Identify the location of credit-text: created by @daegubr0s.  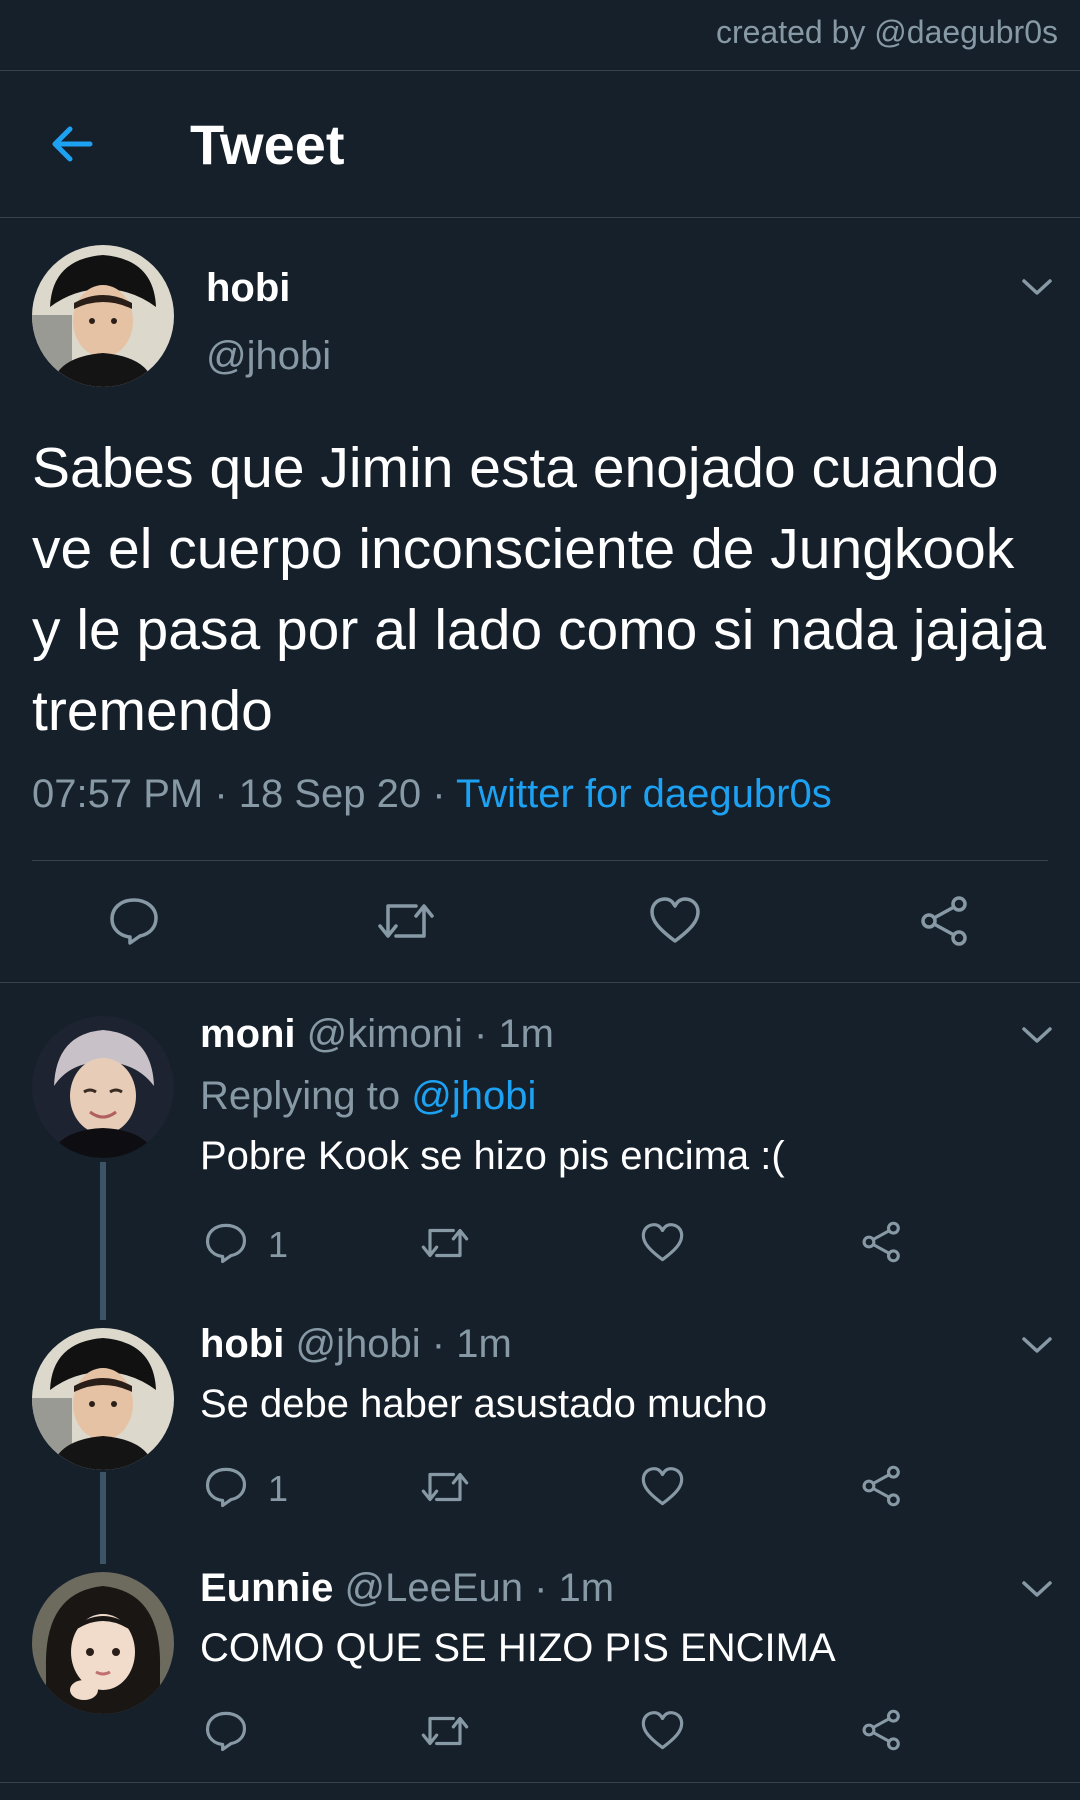
(886, 32).